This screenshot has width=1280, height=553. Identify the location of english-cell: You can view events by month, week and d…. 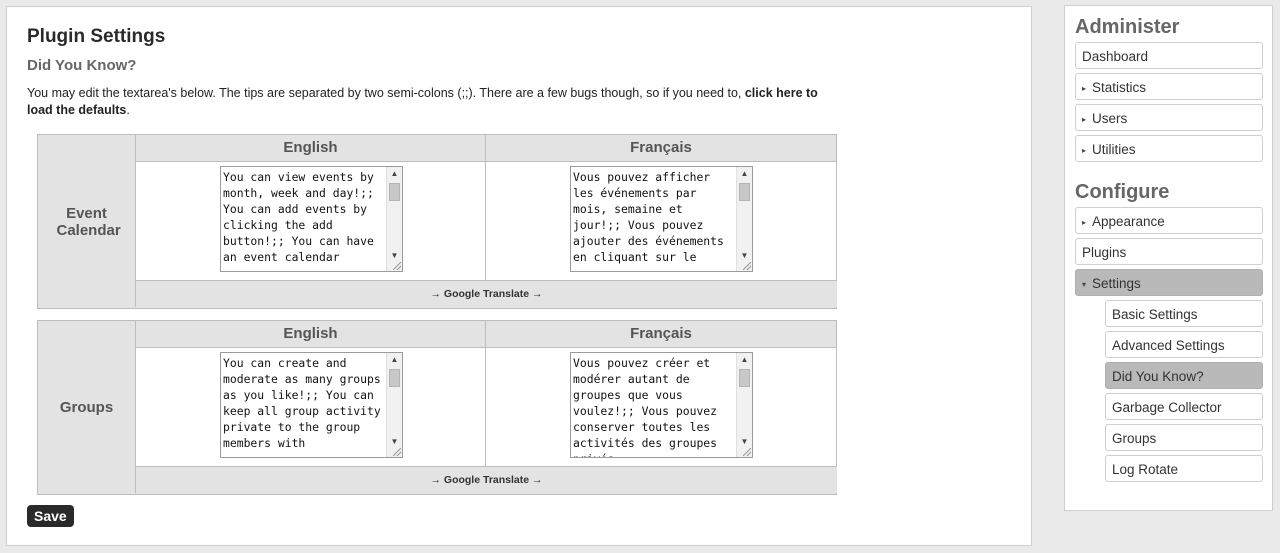
(310, 221).